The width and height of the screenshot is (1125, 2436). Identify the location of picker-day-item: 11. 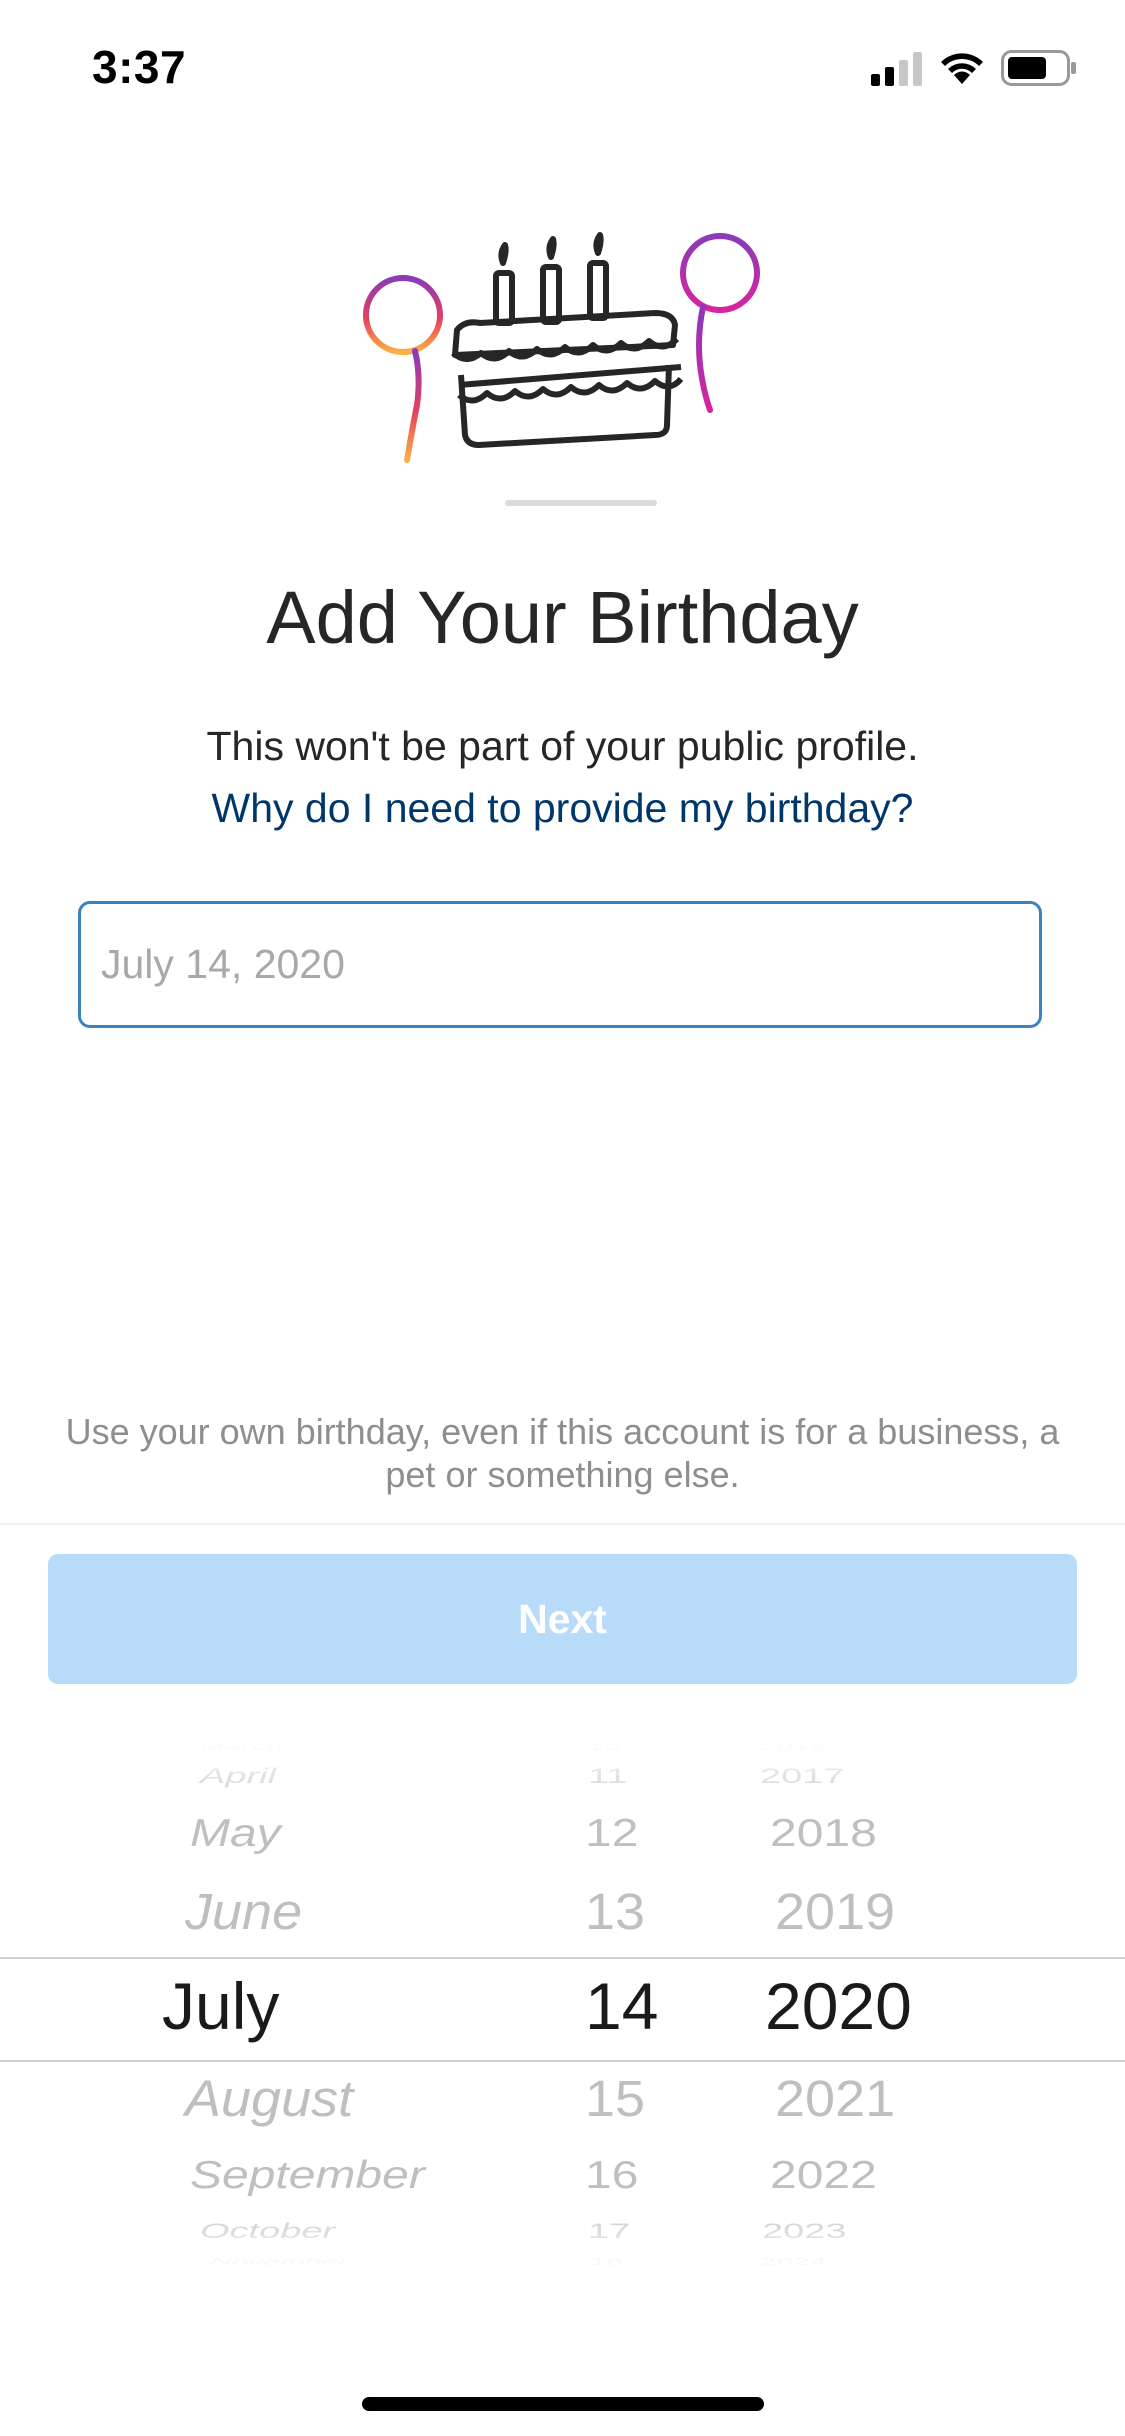
(607, 1777).